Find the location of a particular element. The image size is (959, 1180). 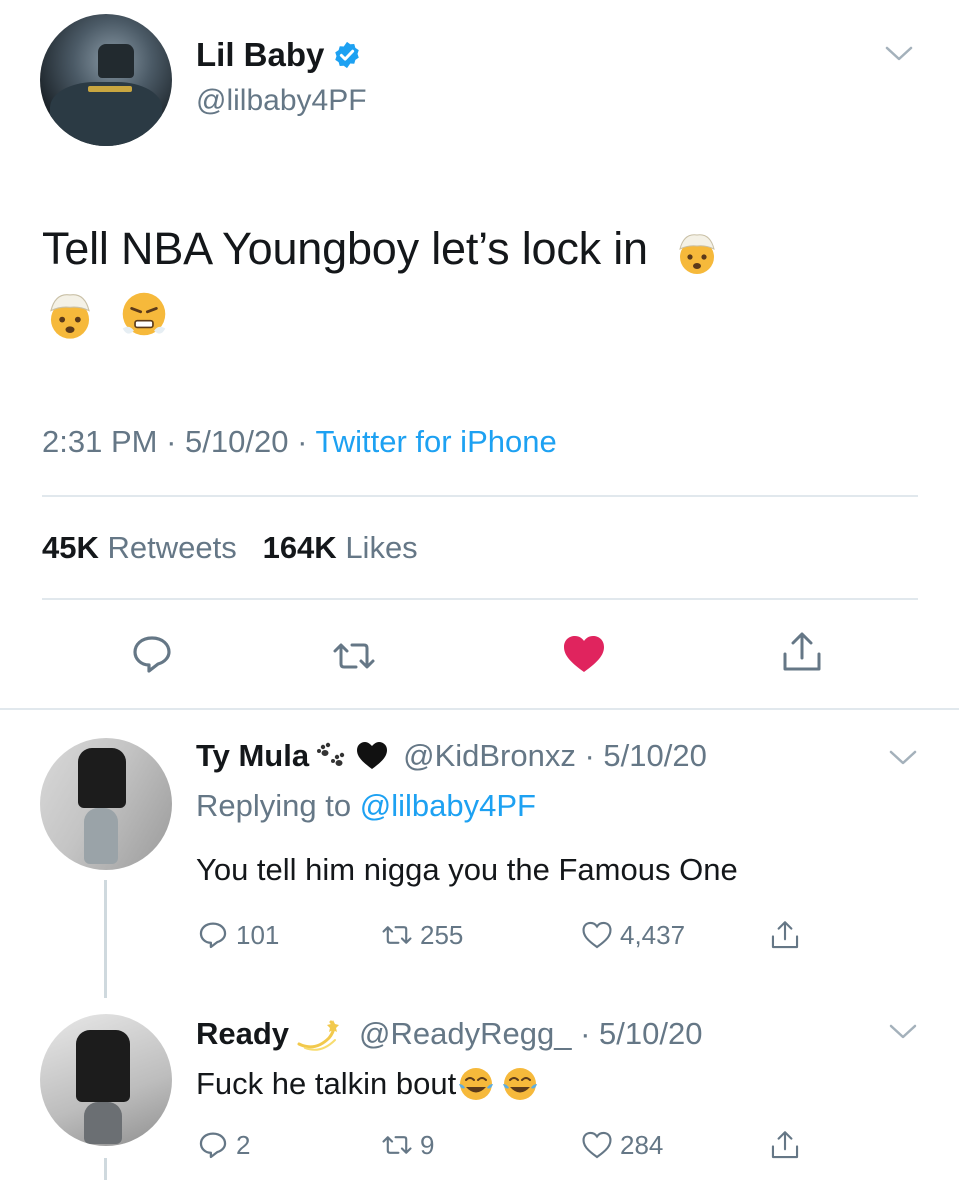

tweet-time: 2:31 PM is located at coordinates (100, 441).